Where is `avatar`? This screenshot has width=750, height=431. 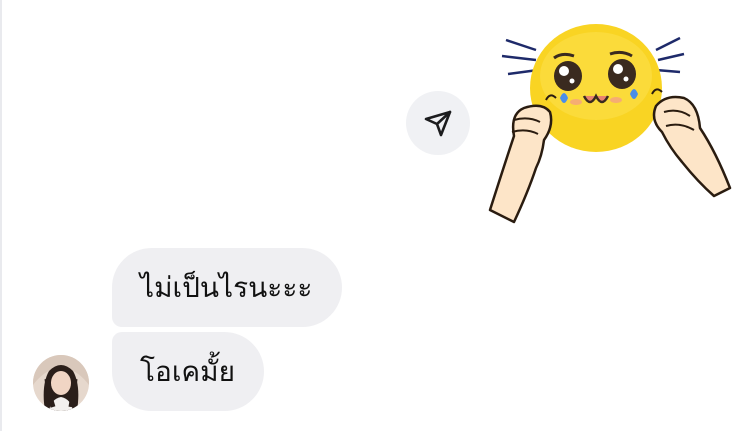 avatar is located at coordinates (61, 383).